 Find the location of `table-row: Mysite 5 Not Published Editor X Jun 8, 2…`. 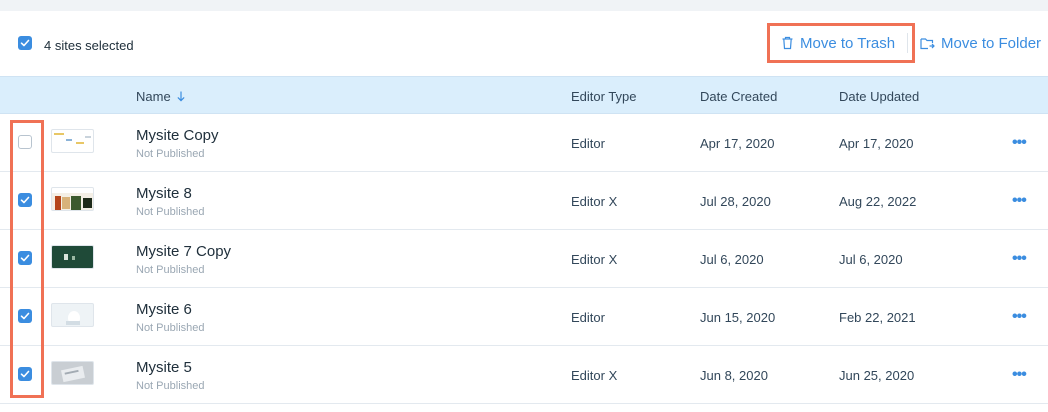

table-row: Mysite 5 Not Published Editor X Jun 8, 2… is located at coordinates (524, 375).